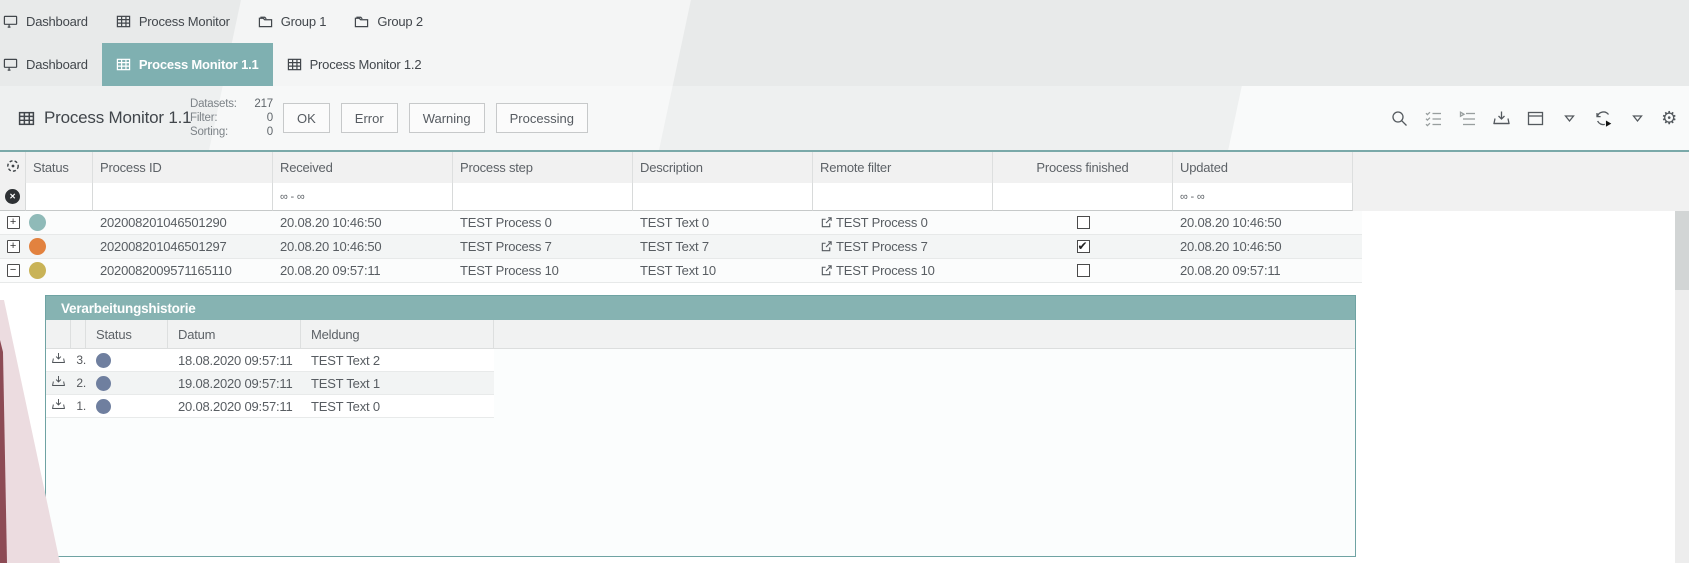 The image size is (1689, 563). I want to click on detail-row-number: 2., so click(81, 383).